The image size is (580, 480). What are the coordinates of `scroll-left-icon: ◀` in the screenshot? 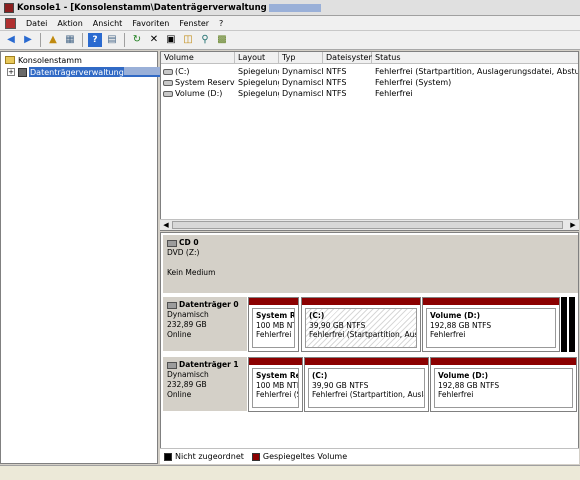 It's located at (166, 225).